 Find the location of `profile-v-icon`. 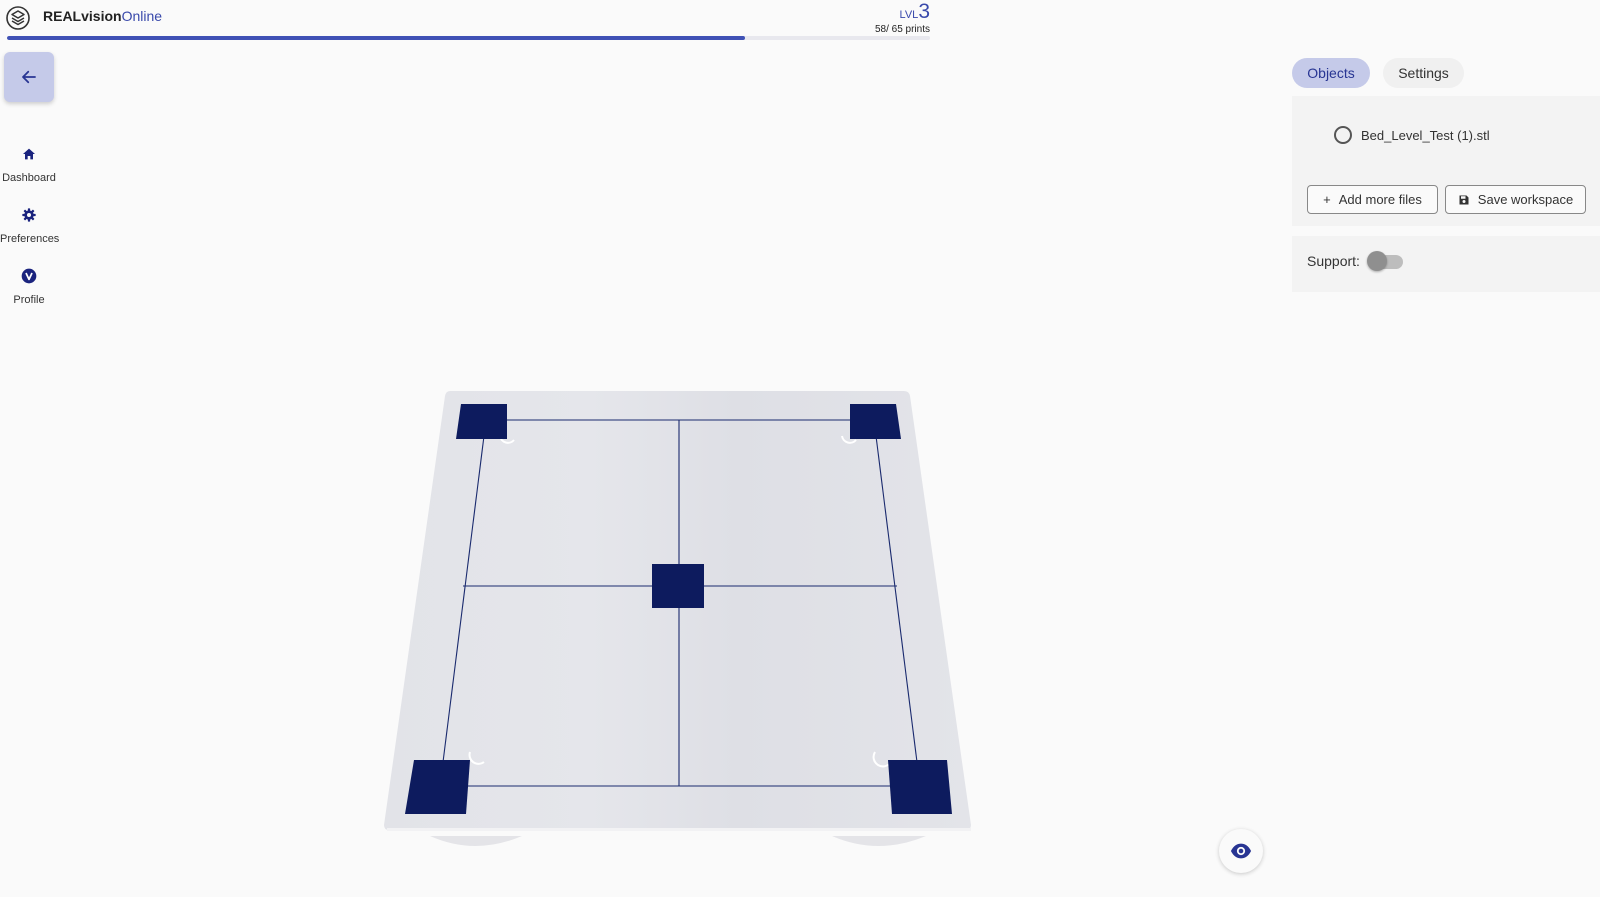

profile-v-icon is located at coordinates (29, 276).